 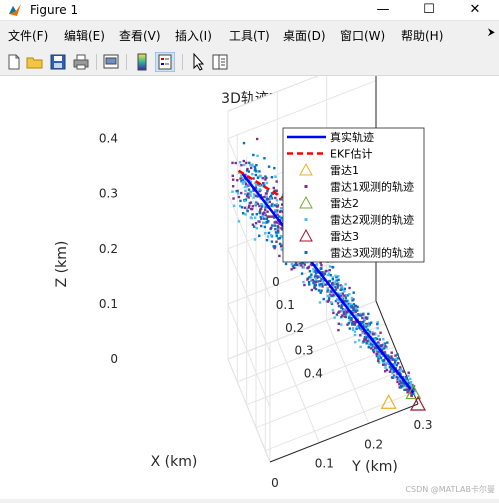 I want to click on menu-tools: 工具(T), so click(x=249, y=35).